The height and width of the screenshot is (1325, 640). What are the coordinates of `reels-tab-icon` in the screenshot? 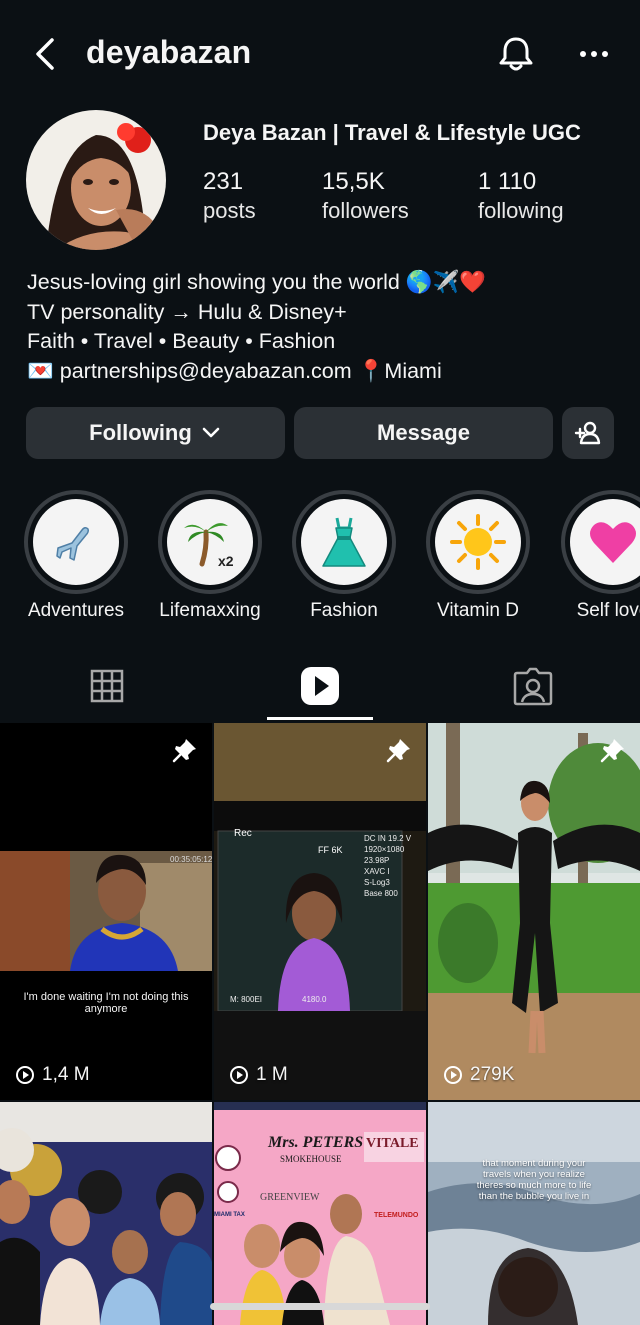 It's located at (320, 686).